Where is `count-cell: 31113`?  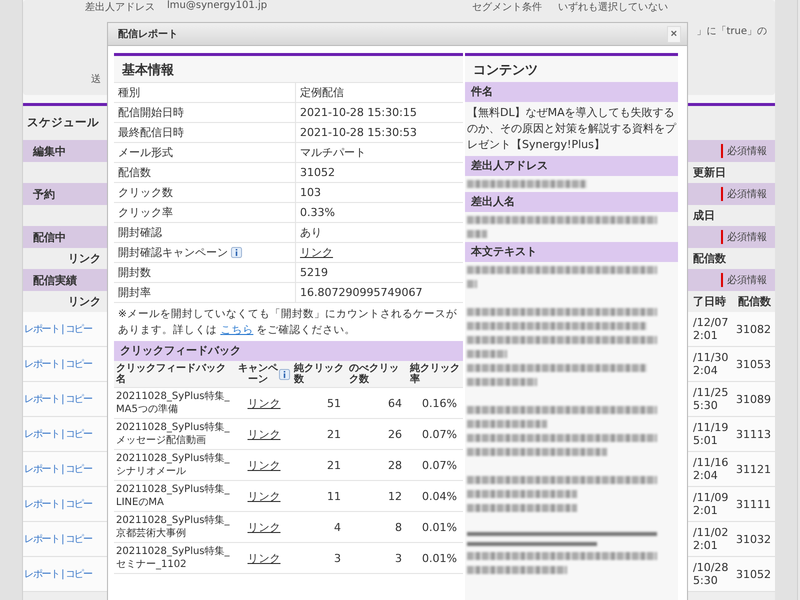
count-cell: 31113 is located at coordinates (753, 434).